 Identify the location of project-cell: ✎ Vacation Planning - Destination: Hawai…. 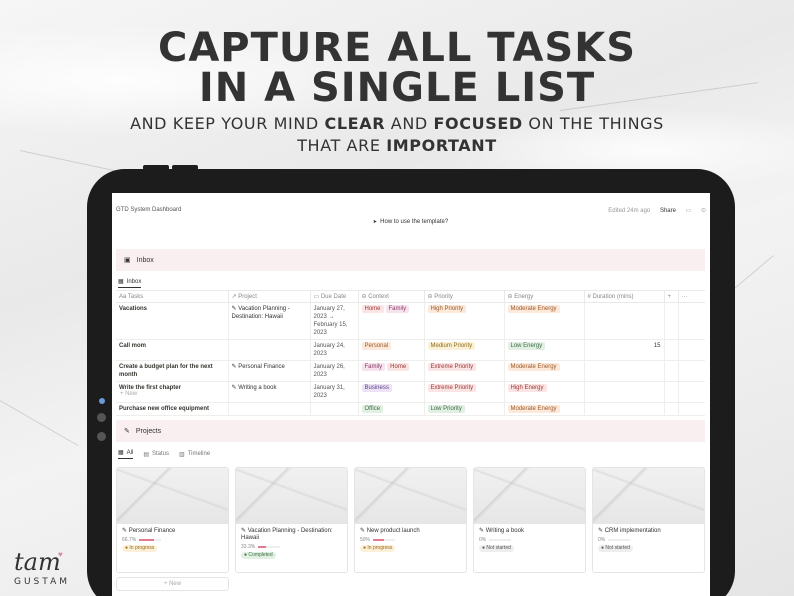
(269, 321).